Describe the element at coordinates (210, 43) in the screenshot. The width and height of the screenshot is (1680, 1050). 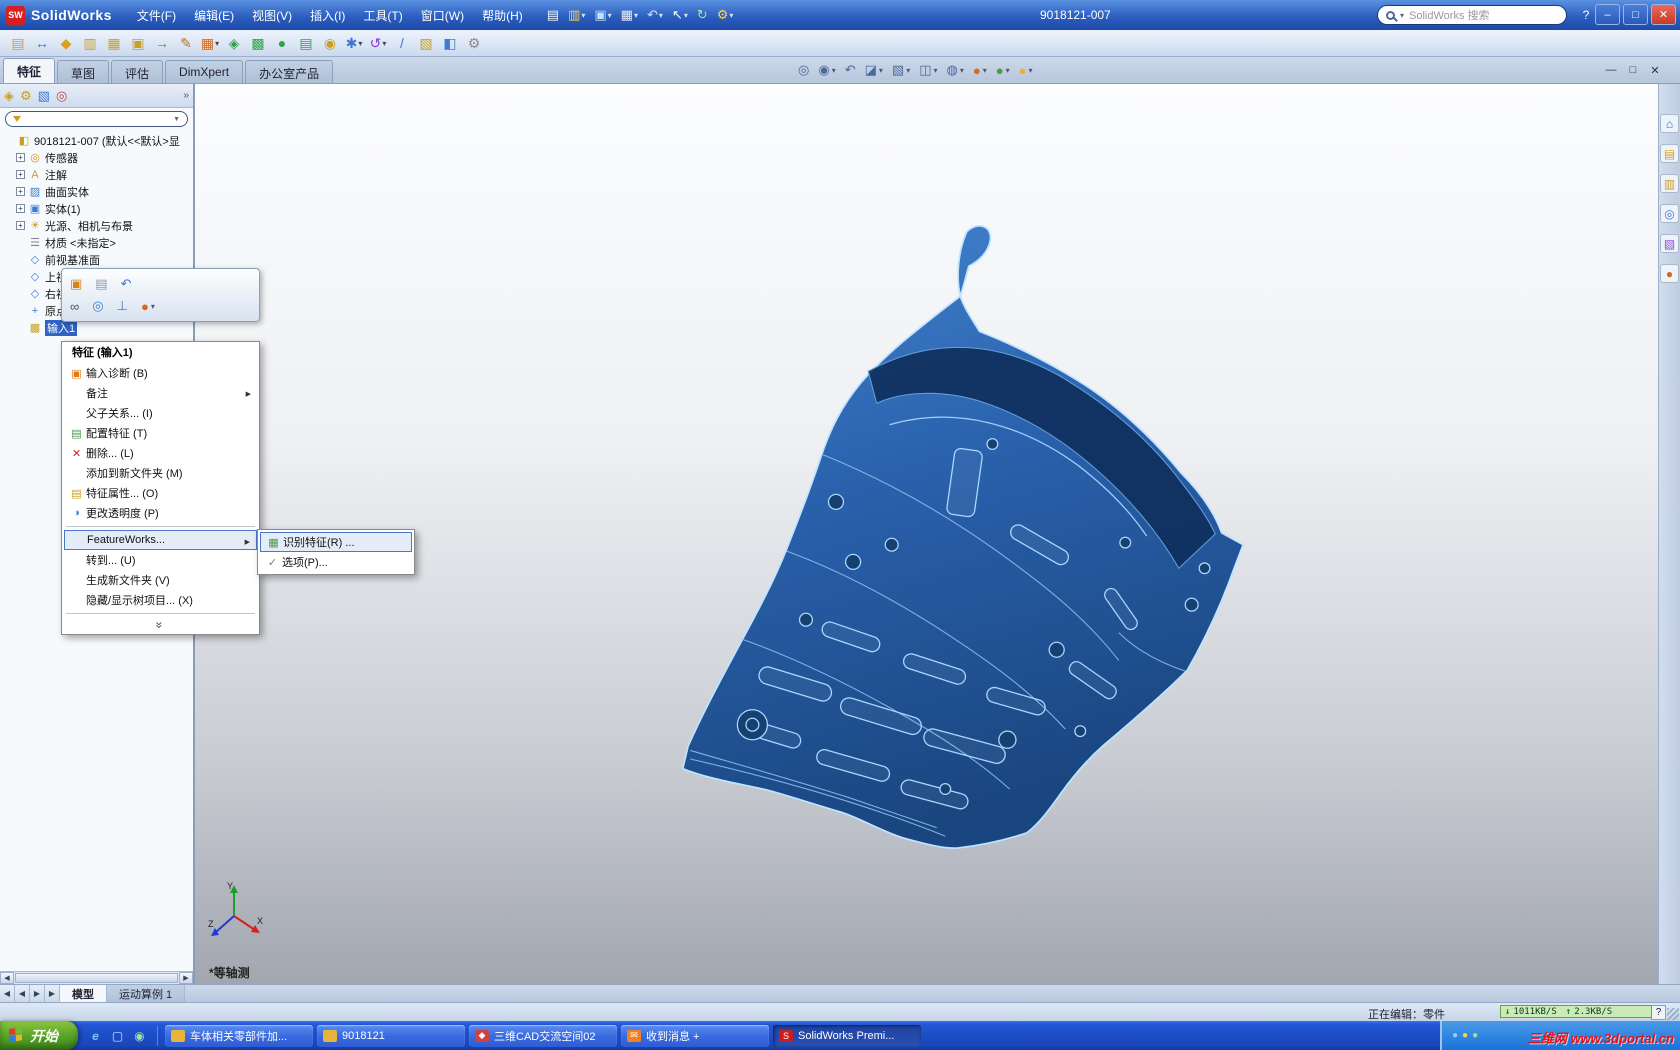
I see `grid-icon: ▦` at that location.